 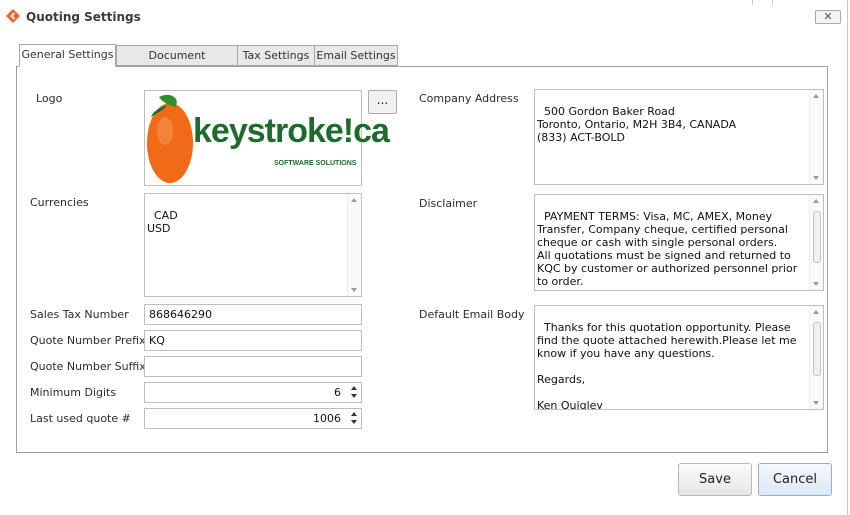 I want to click on quote-suffix-input, so click(x=253, y=366).